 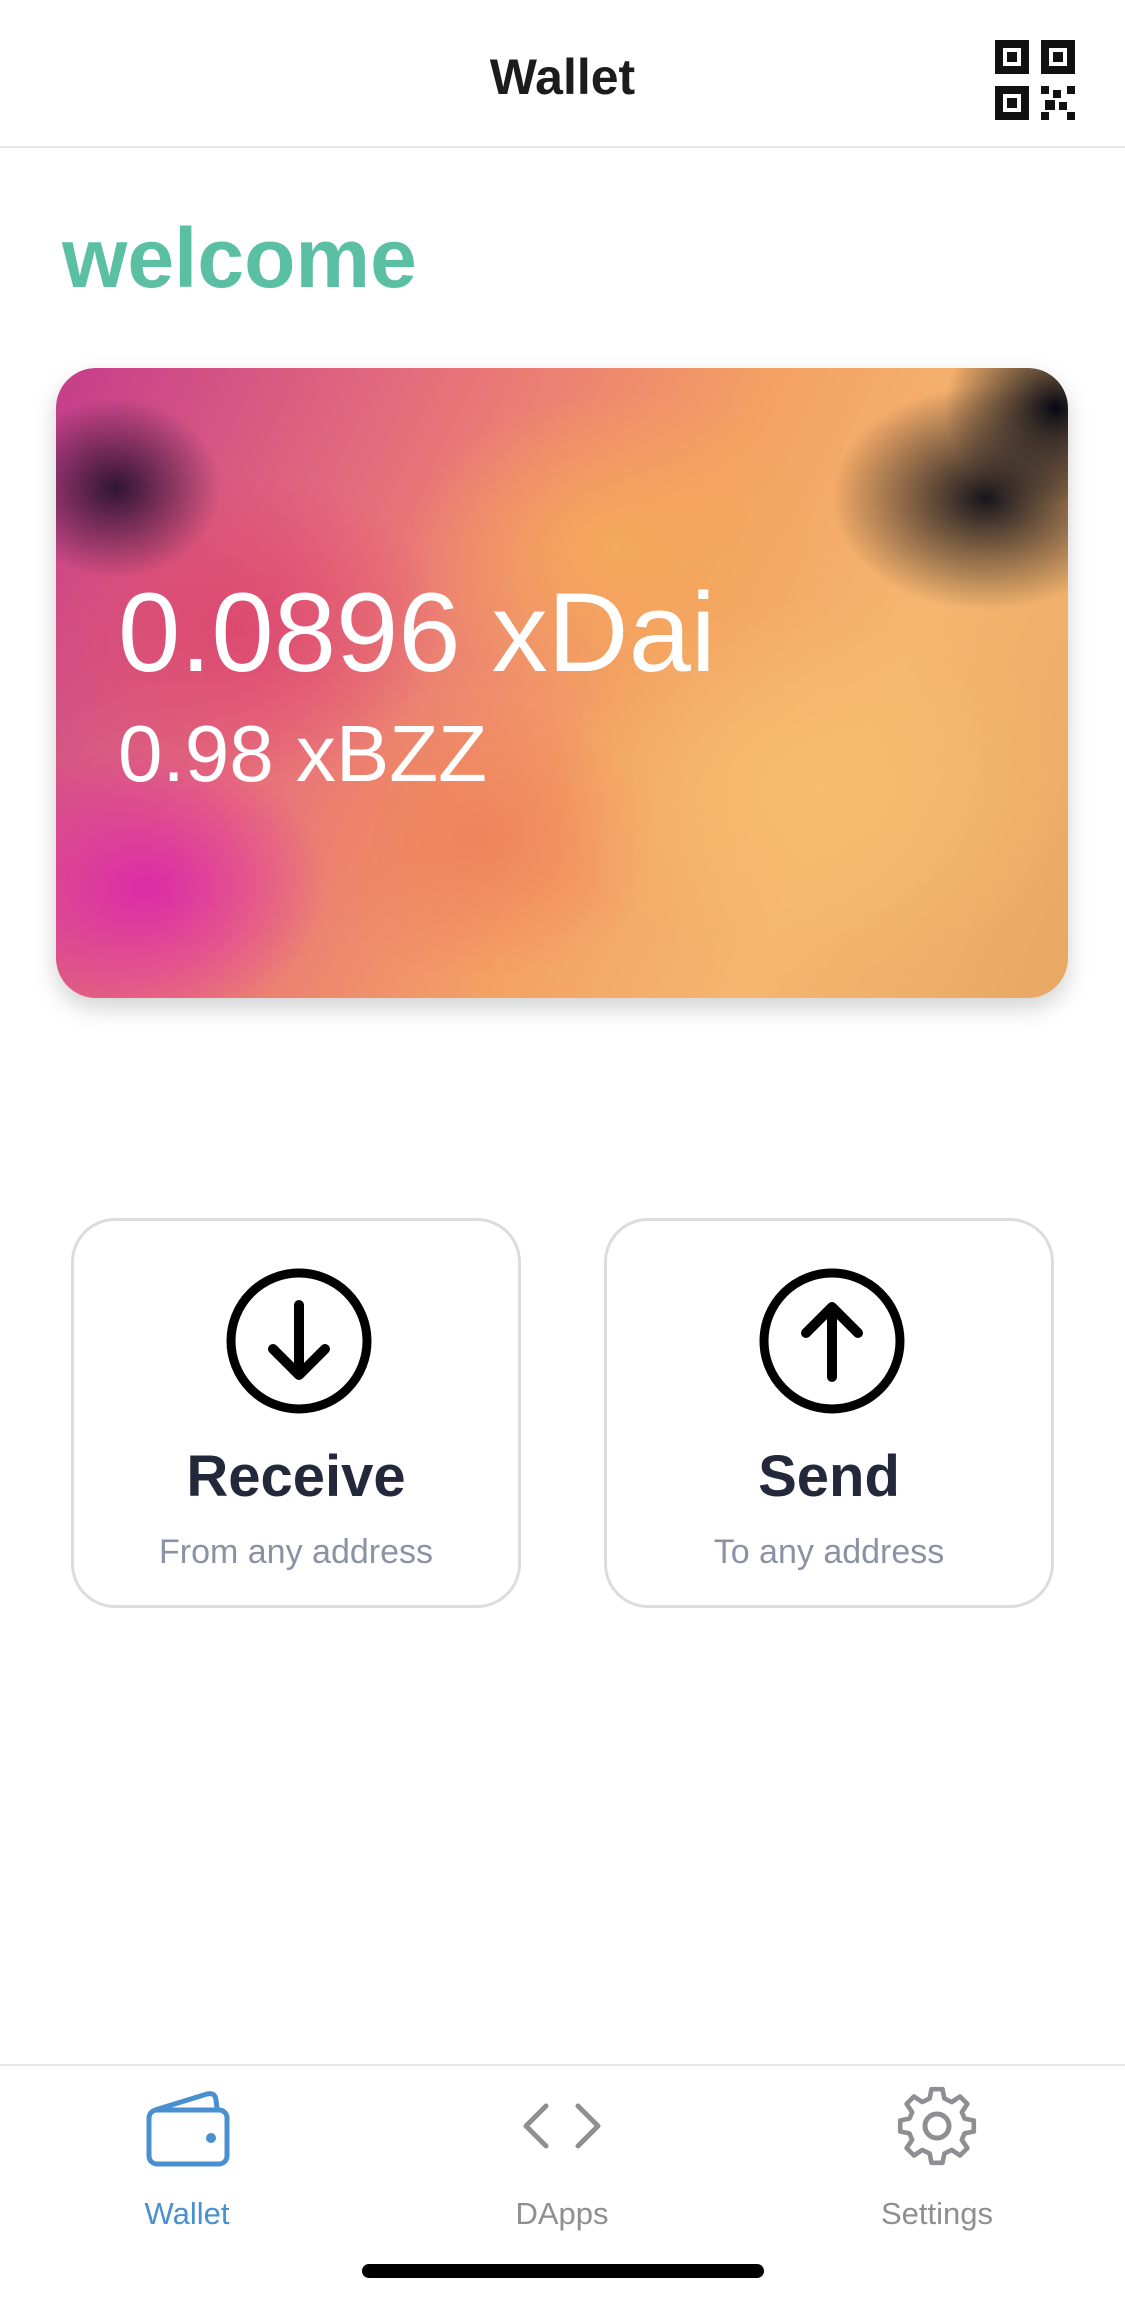 I want to click on wallet-icon, so click(x=187, y=2129).